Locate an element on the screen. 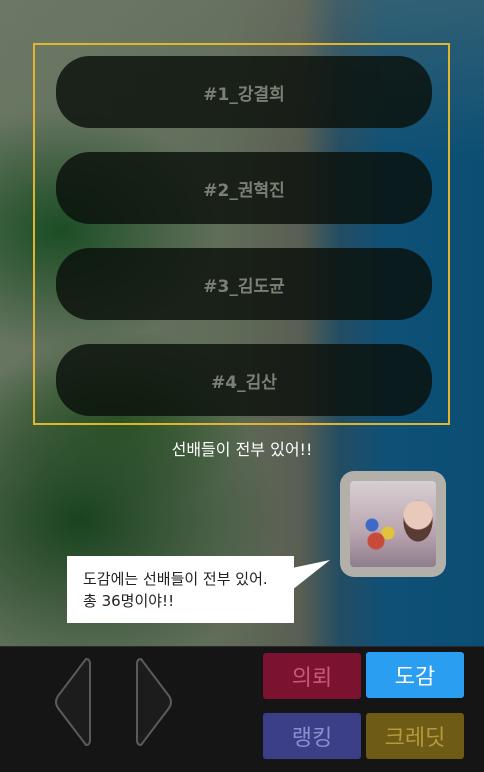 Image resolution: width=484 pixels, height=772 pixels. senior-item-label: #3_김도균 is located at coordinates (244, 286).